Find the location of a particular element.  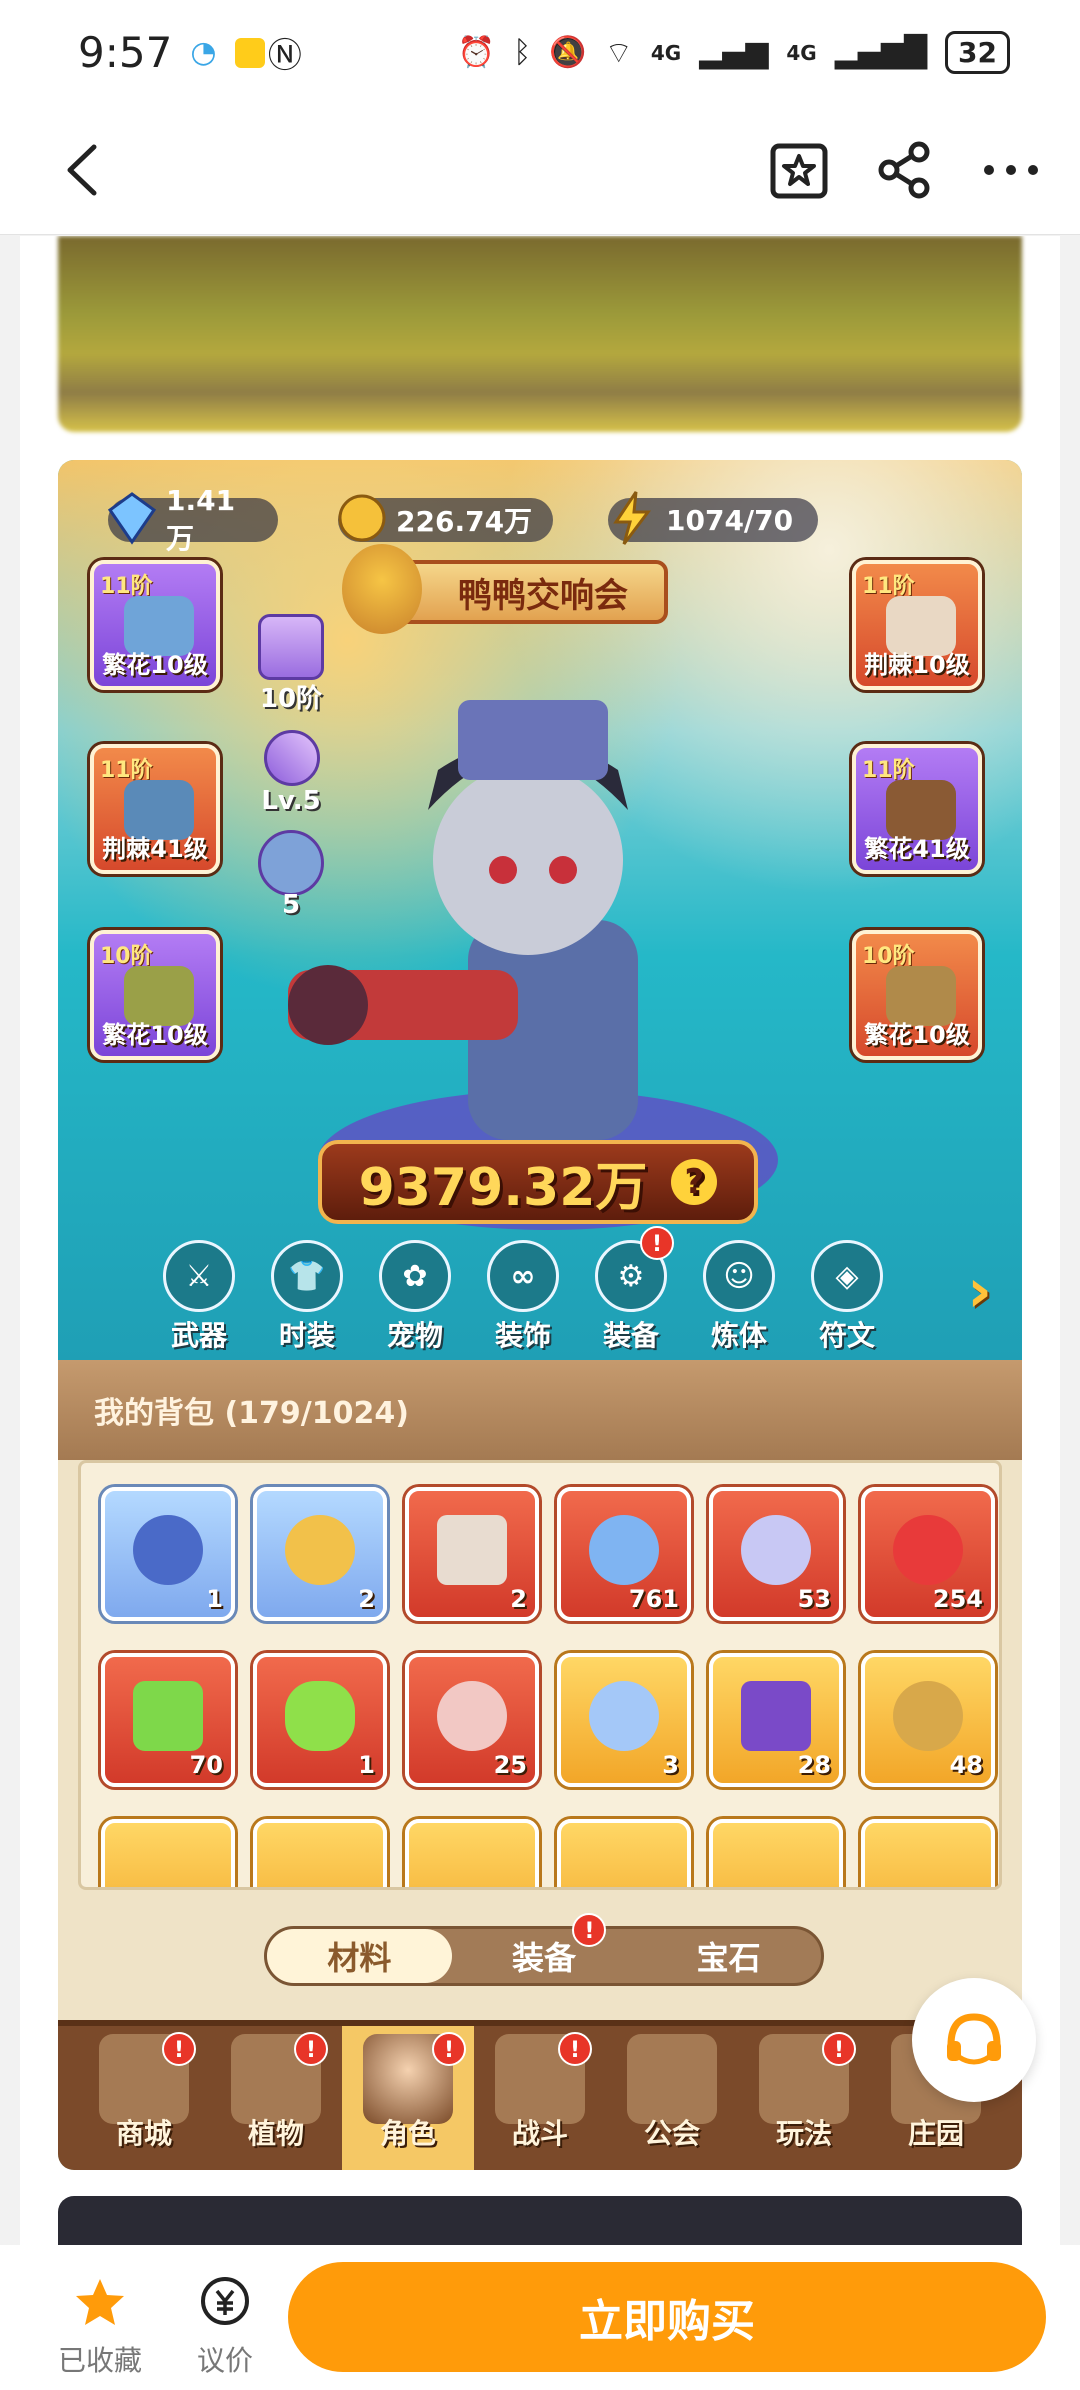

nav-shop: ! 商城 is located at coordinates (144, 2098).